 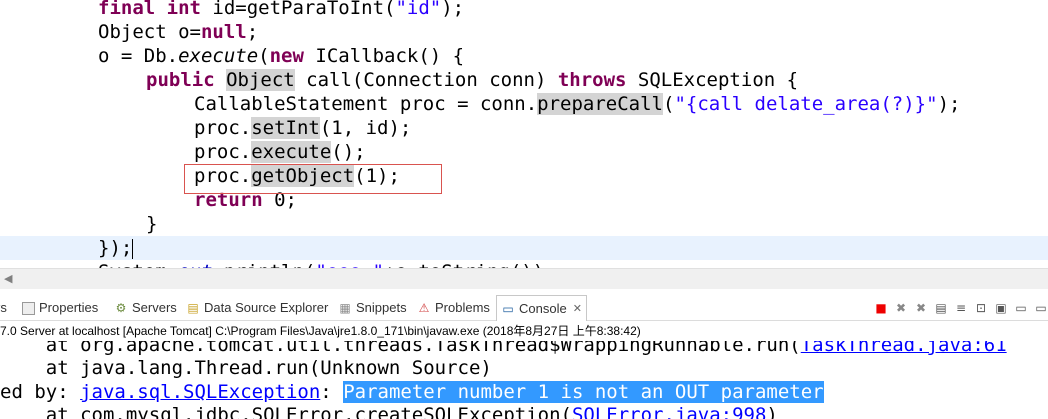 I want to click on tab-label: rs, so click(x=3, y=307).